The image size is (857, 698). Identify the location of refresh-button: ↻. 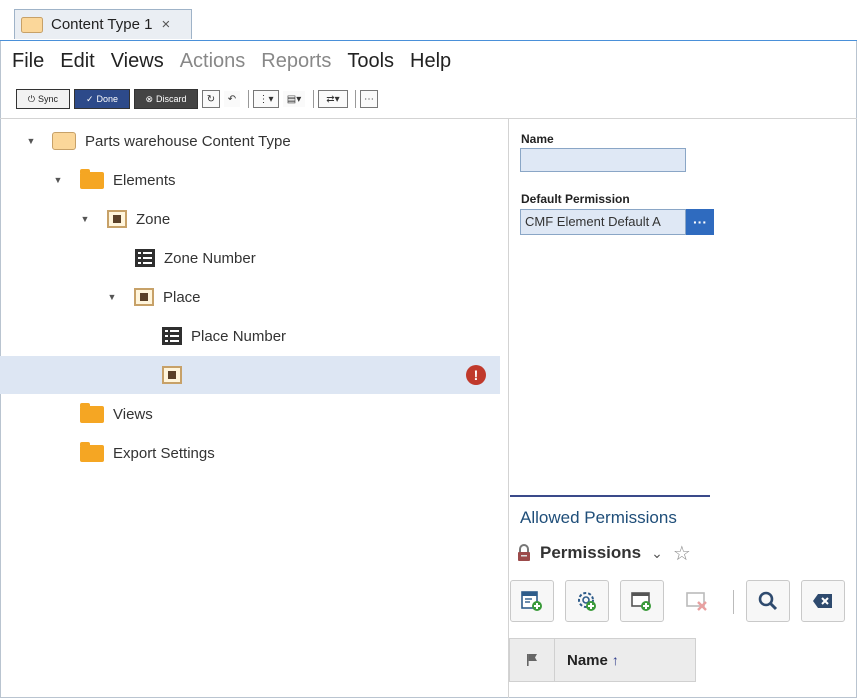
(211, 99).